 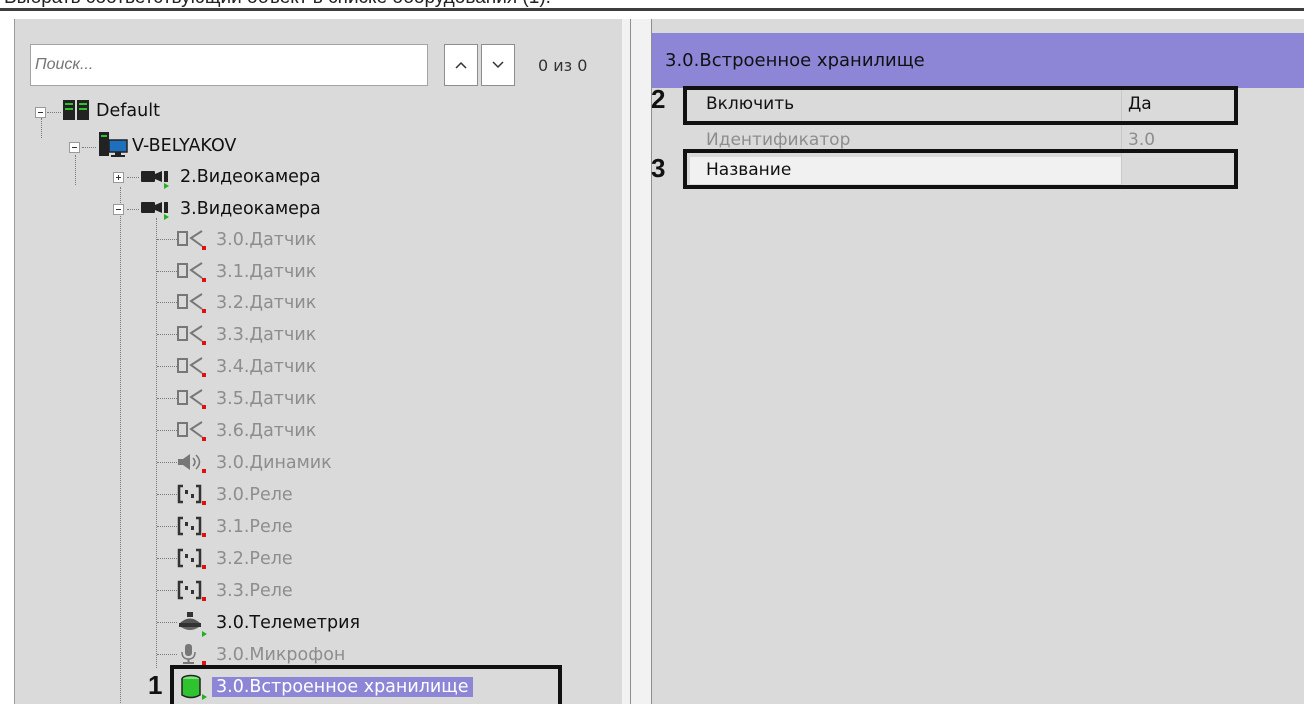 What do you see at coordinates (274, 463) in the screenshot?
I see `tree-node-speaker: 3.0.Динамик` at bounding box center [274, 463].